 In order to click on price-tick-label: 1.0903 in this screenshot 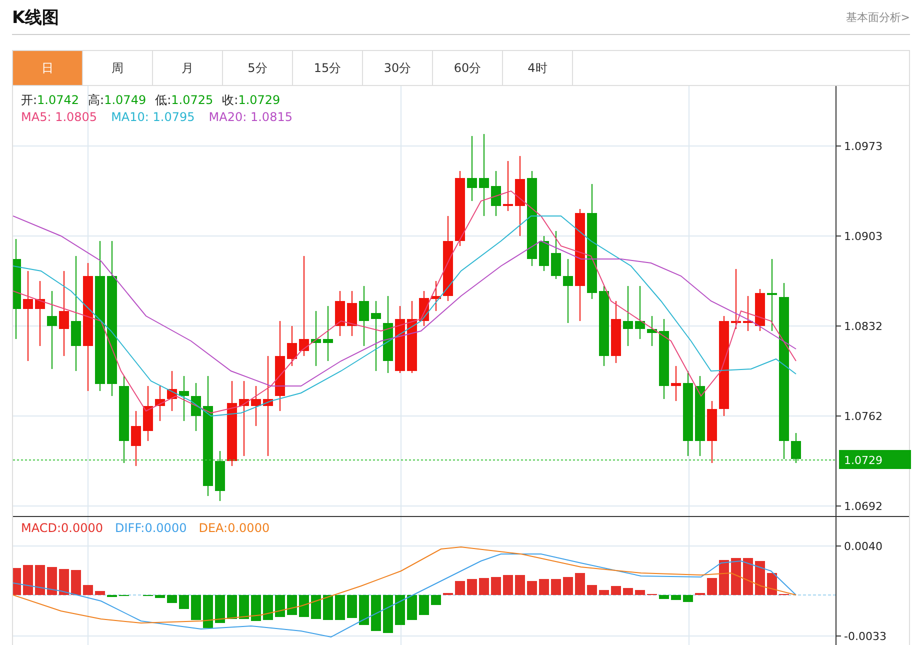, I will do `click(863, 236)`.